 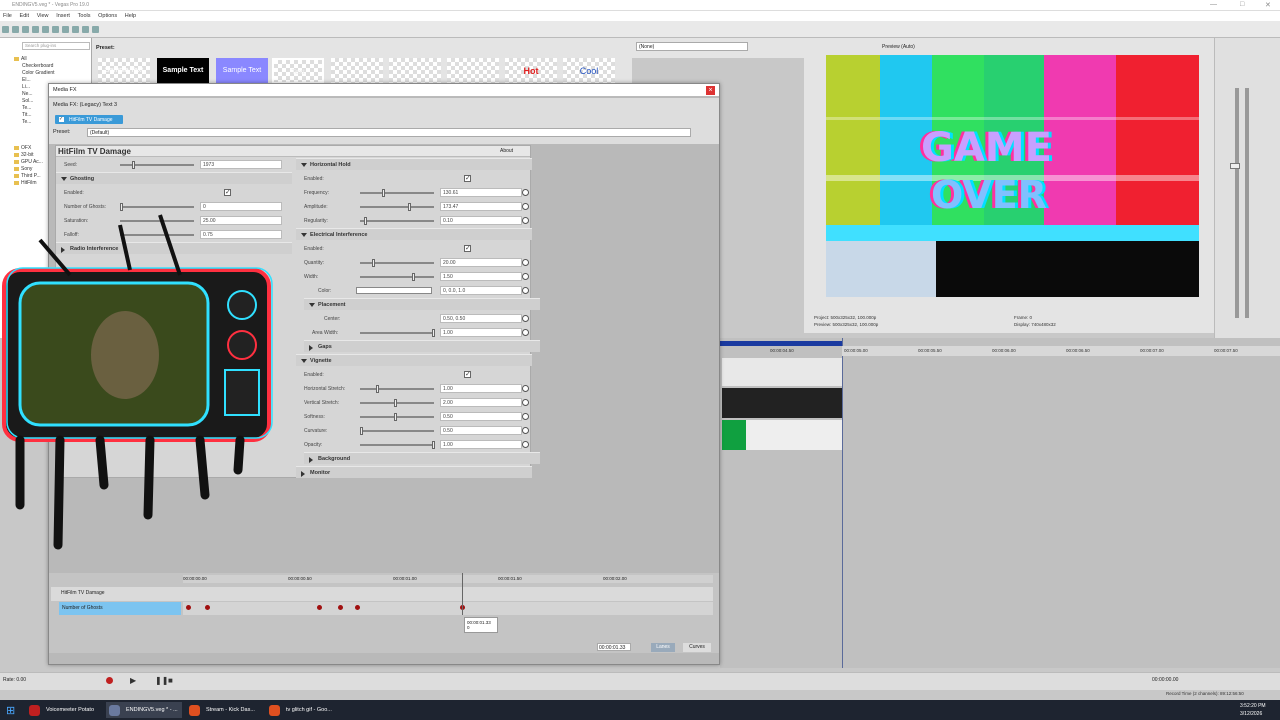 I want to click on preset-thumb: Cool, so click(x=589, y=71).